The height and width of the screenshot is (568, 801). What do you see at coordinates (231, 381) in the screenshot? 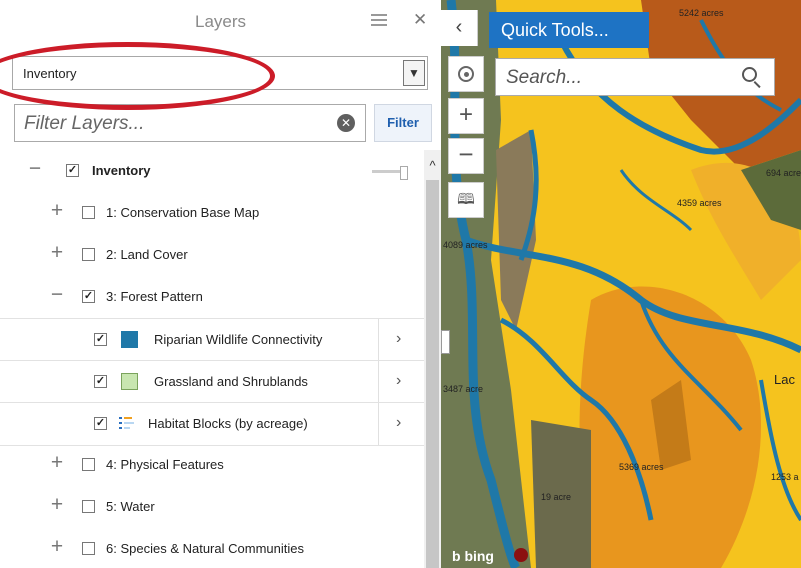
I see `sublayer-label: Grassland and Shrublands` at bounding box center [231, 381].